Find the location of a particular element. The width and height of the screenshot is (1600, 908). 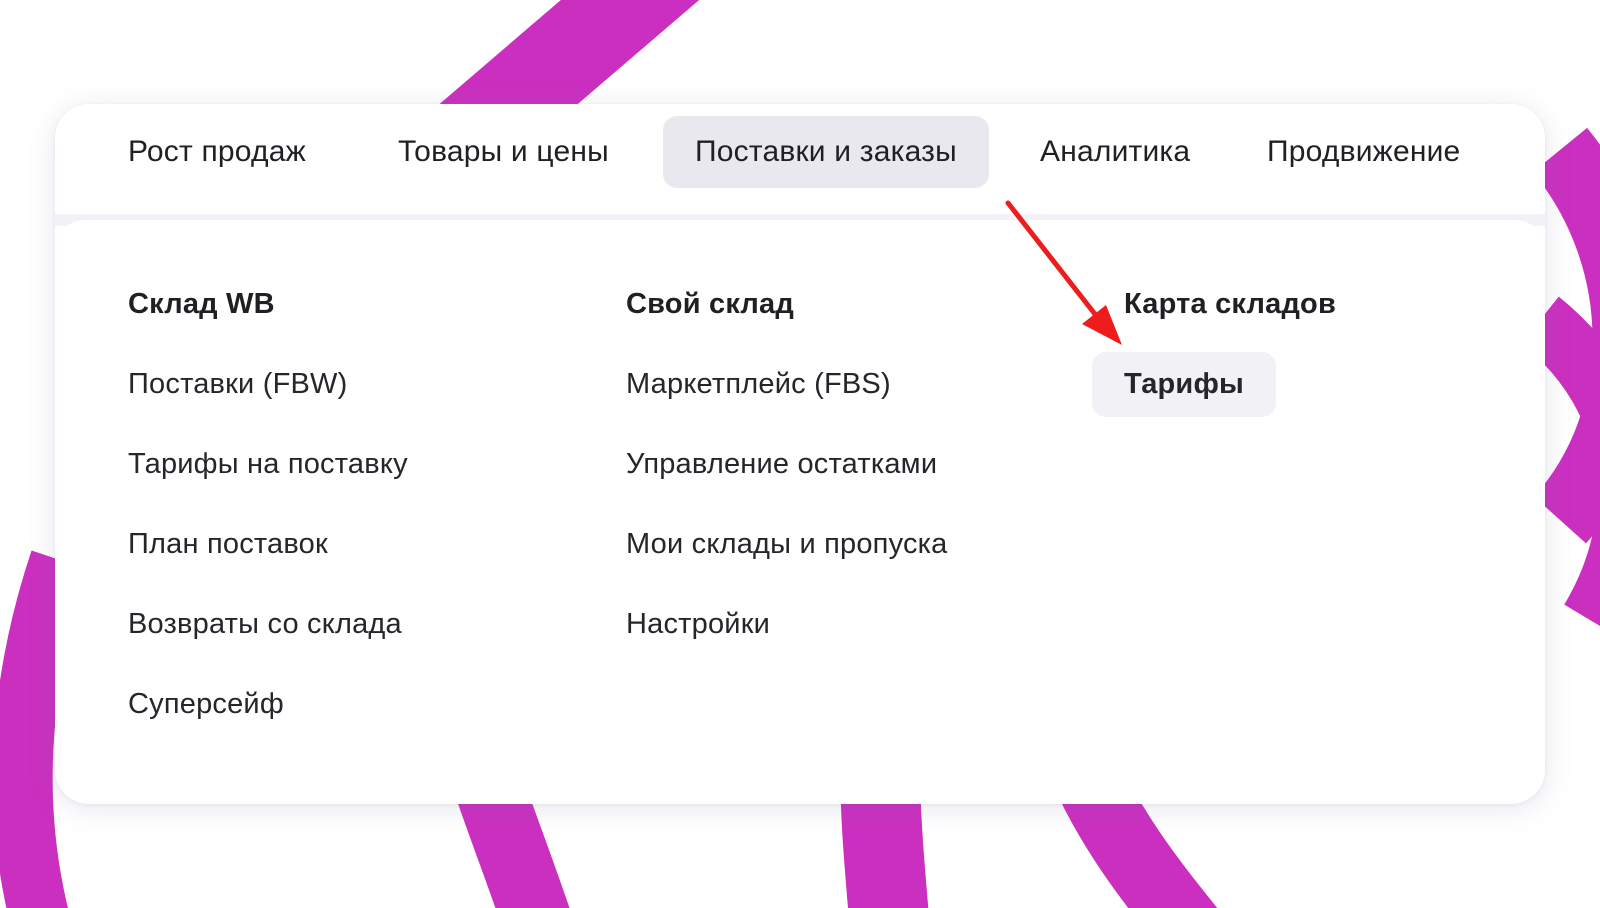

nav-item-analytics: Аналитика is located at coordinates (1115, 152).